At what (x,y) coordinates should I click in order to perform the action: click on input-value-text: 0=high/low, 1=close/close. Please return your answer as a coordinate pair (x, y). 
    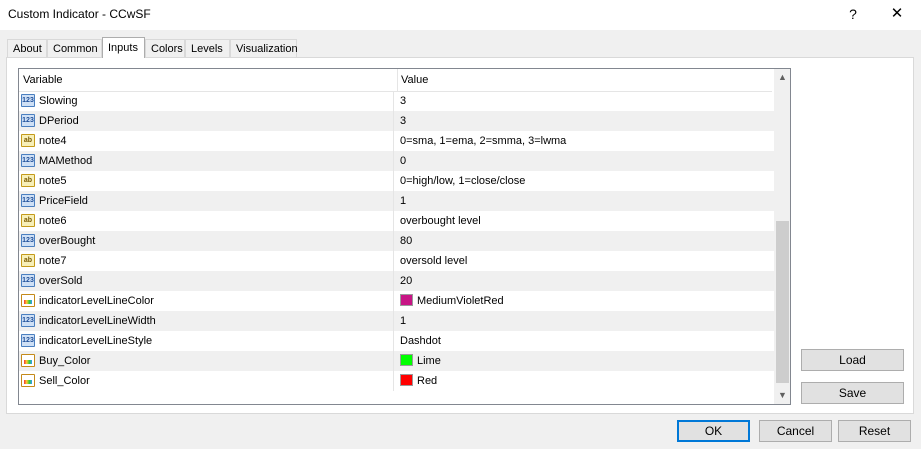
    Looking at the image, I should click on (463, 181).